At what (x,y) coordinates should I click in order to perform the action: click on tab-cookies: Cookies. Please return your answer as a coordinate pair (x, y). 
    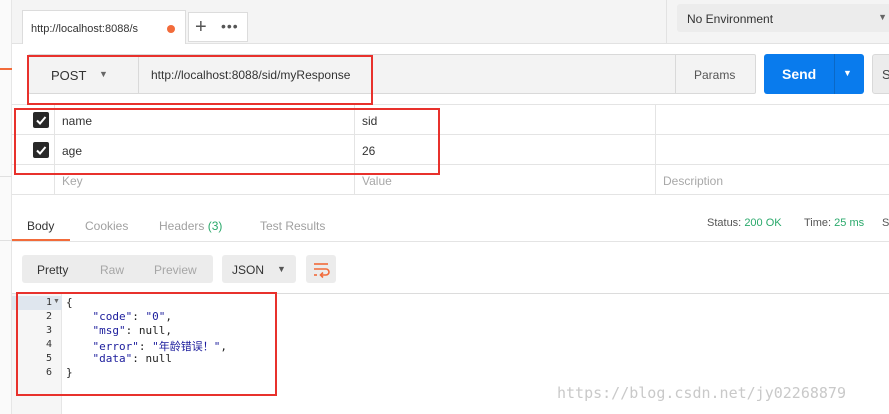
    Looking at the image, I should click on (106, 226).